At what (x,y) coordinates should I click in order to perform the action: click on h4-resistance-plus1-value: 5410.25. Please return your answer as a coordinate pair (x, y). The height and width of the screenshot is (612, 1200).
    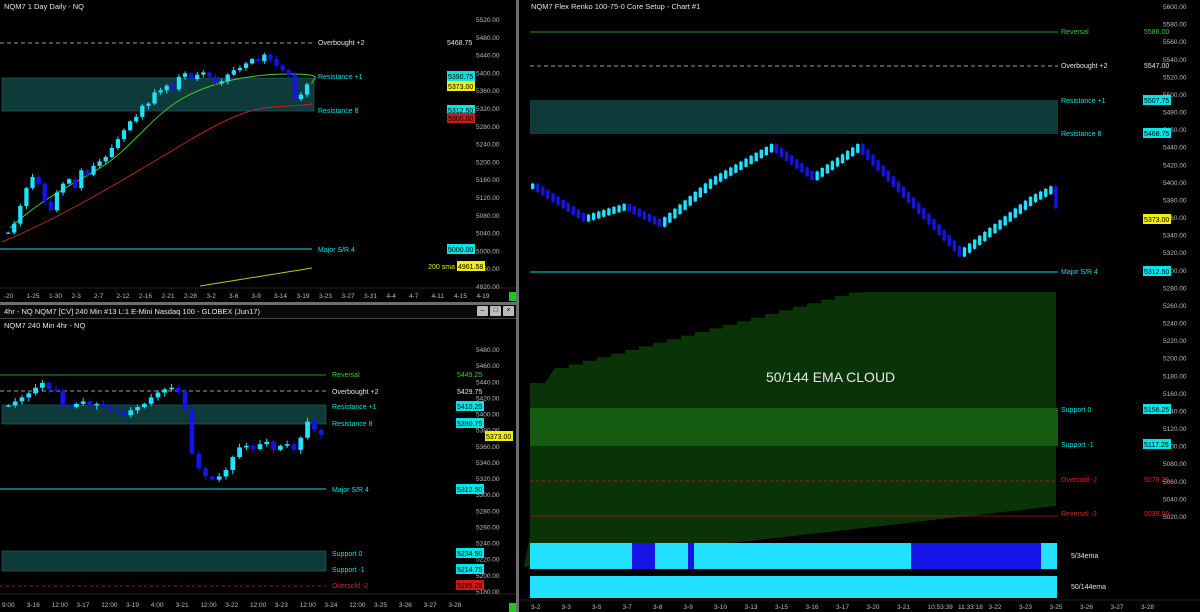
    Looking at the image, I should click on (469, 407).